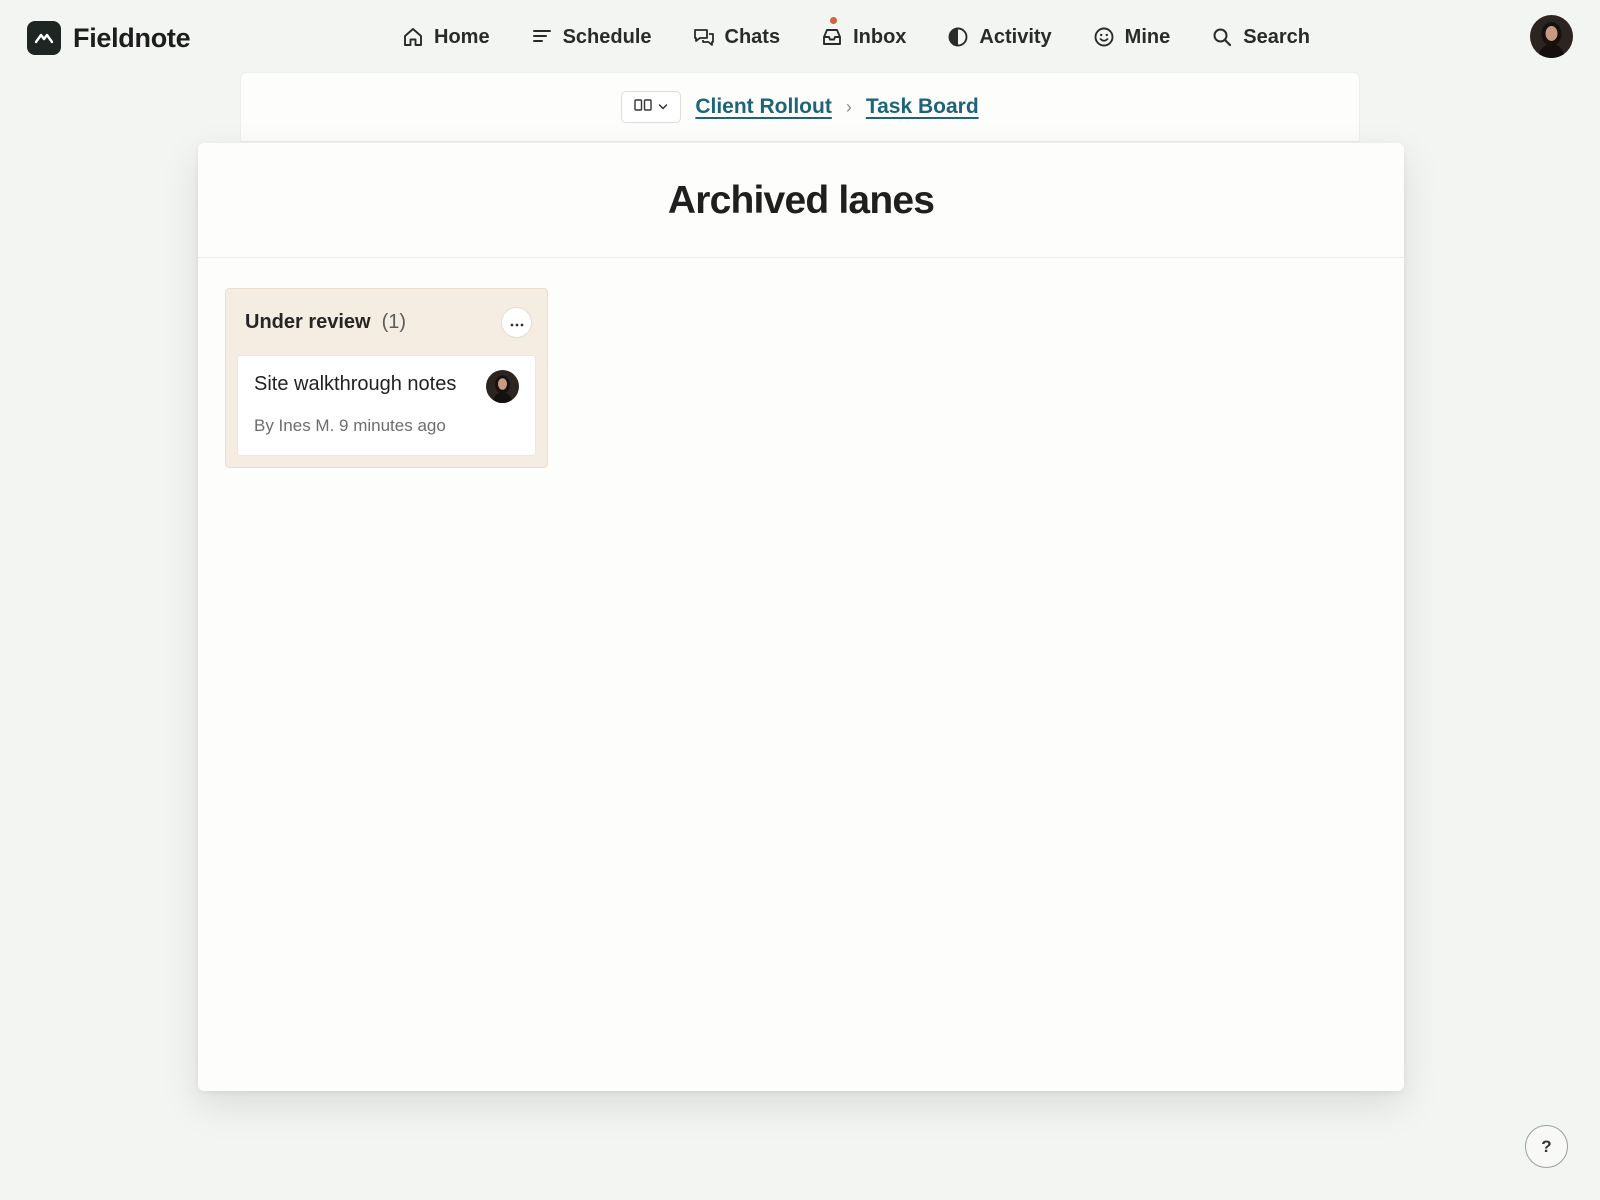  I want to click on nav-schedule-label: Schedule, so click(607, 36).